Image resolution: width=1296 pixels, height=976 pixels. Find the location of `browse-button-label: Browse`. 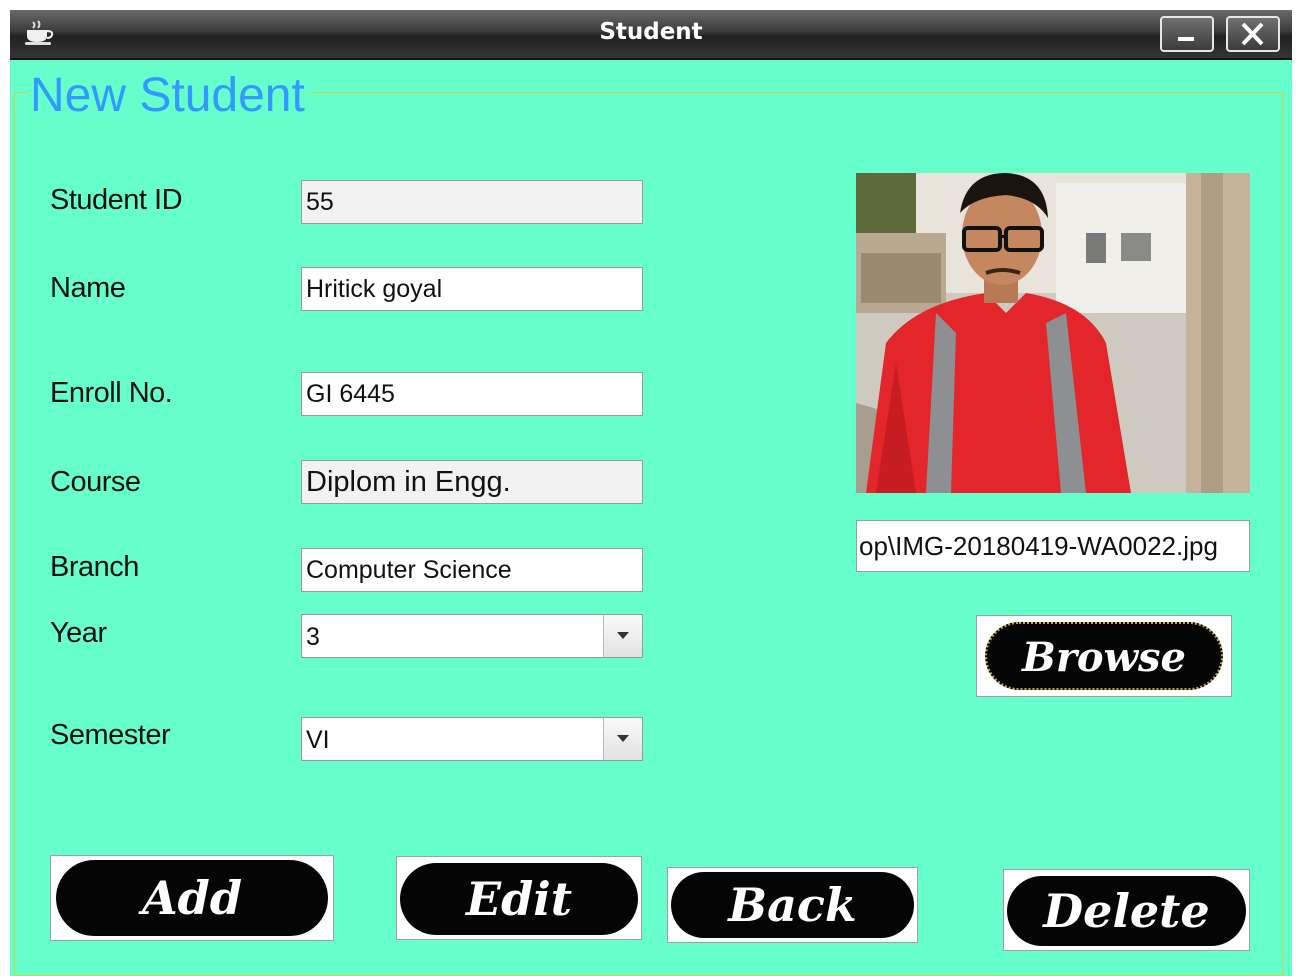

browse-button-label: Browse is located at coordinates (1104, 656).